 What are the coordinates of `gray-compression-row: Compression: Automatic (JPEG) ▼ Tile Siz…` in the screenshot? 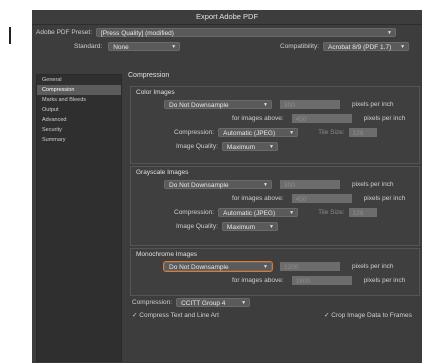 It's located at (275, 212).